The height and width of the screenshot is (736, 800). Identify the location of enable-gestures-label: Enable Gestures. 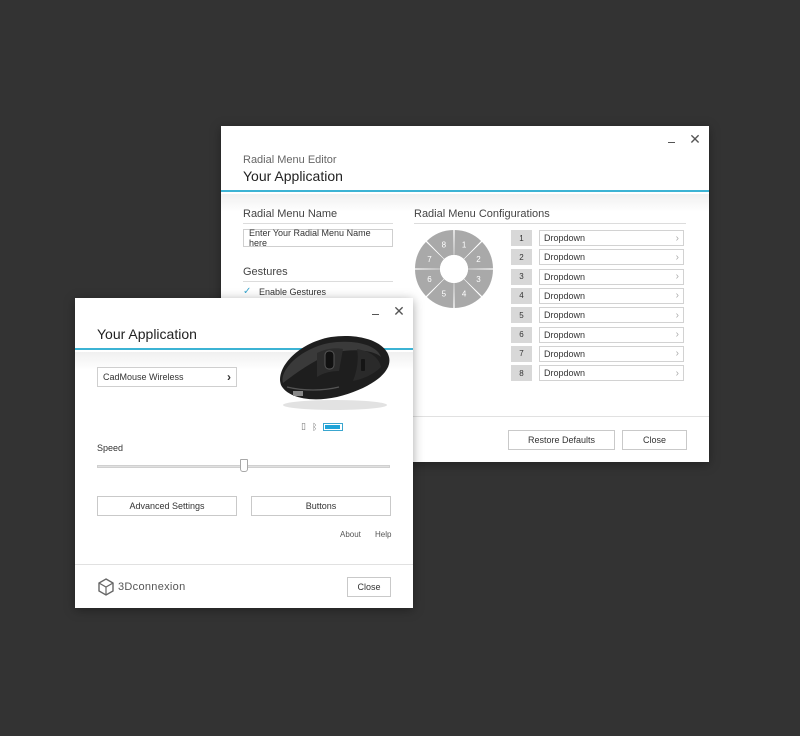
(293, 292).